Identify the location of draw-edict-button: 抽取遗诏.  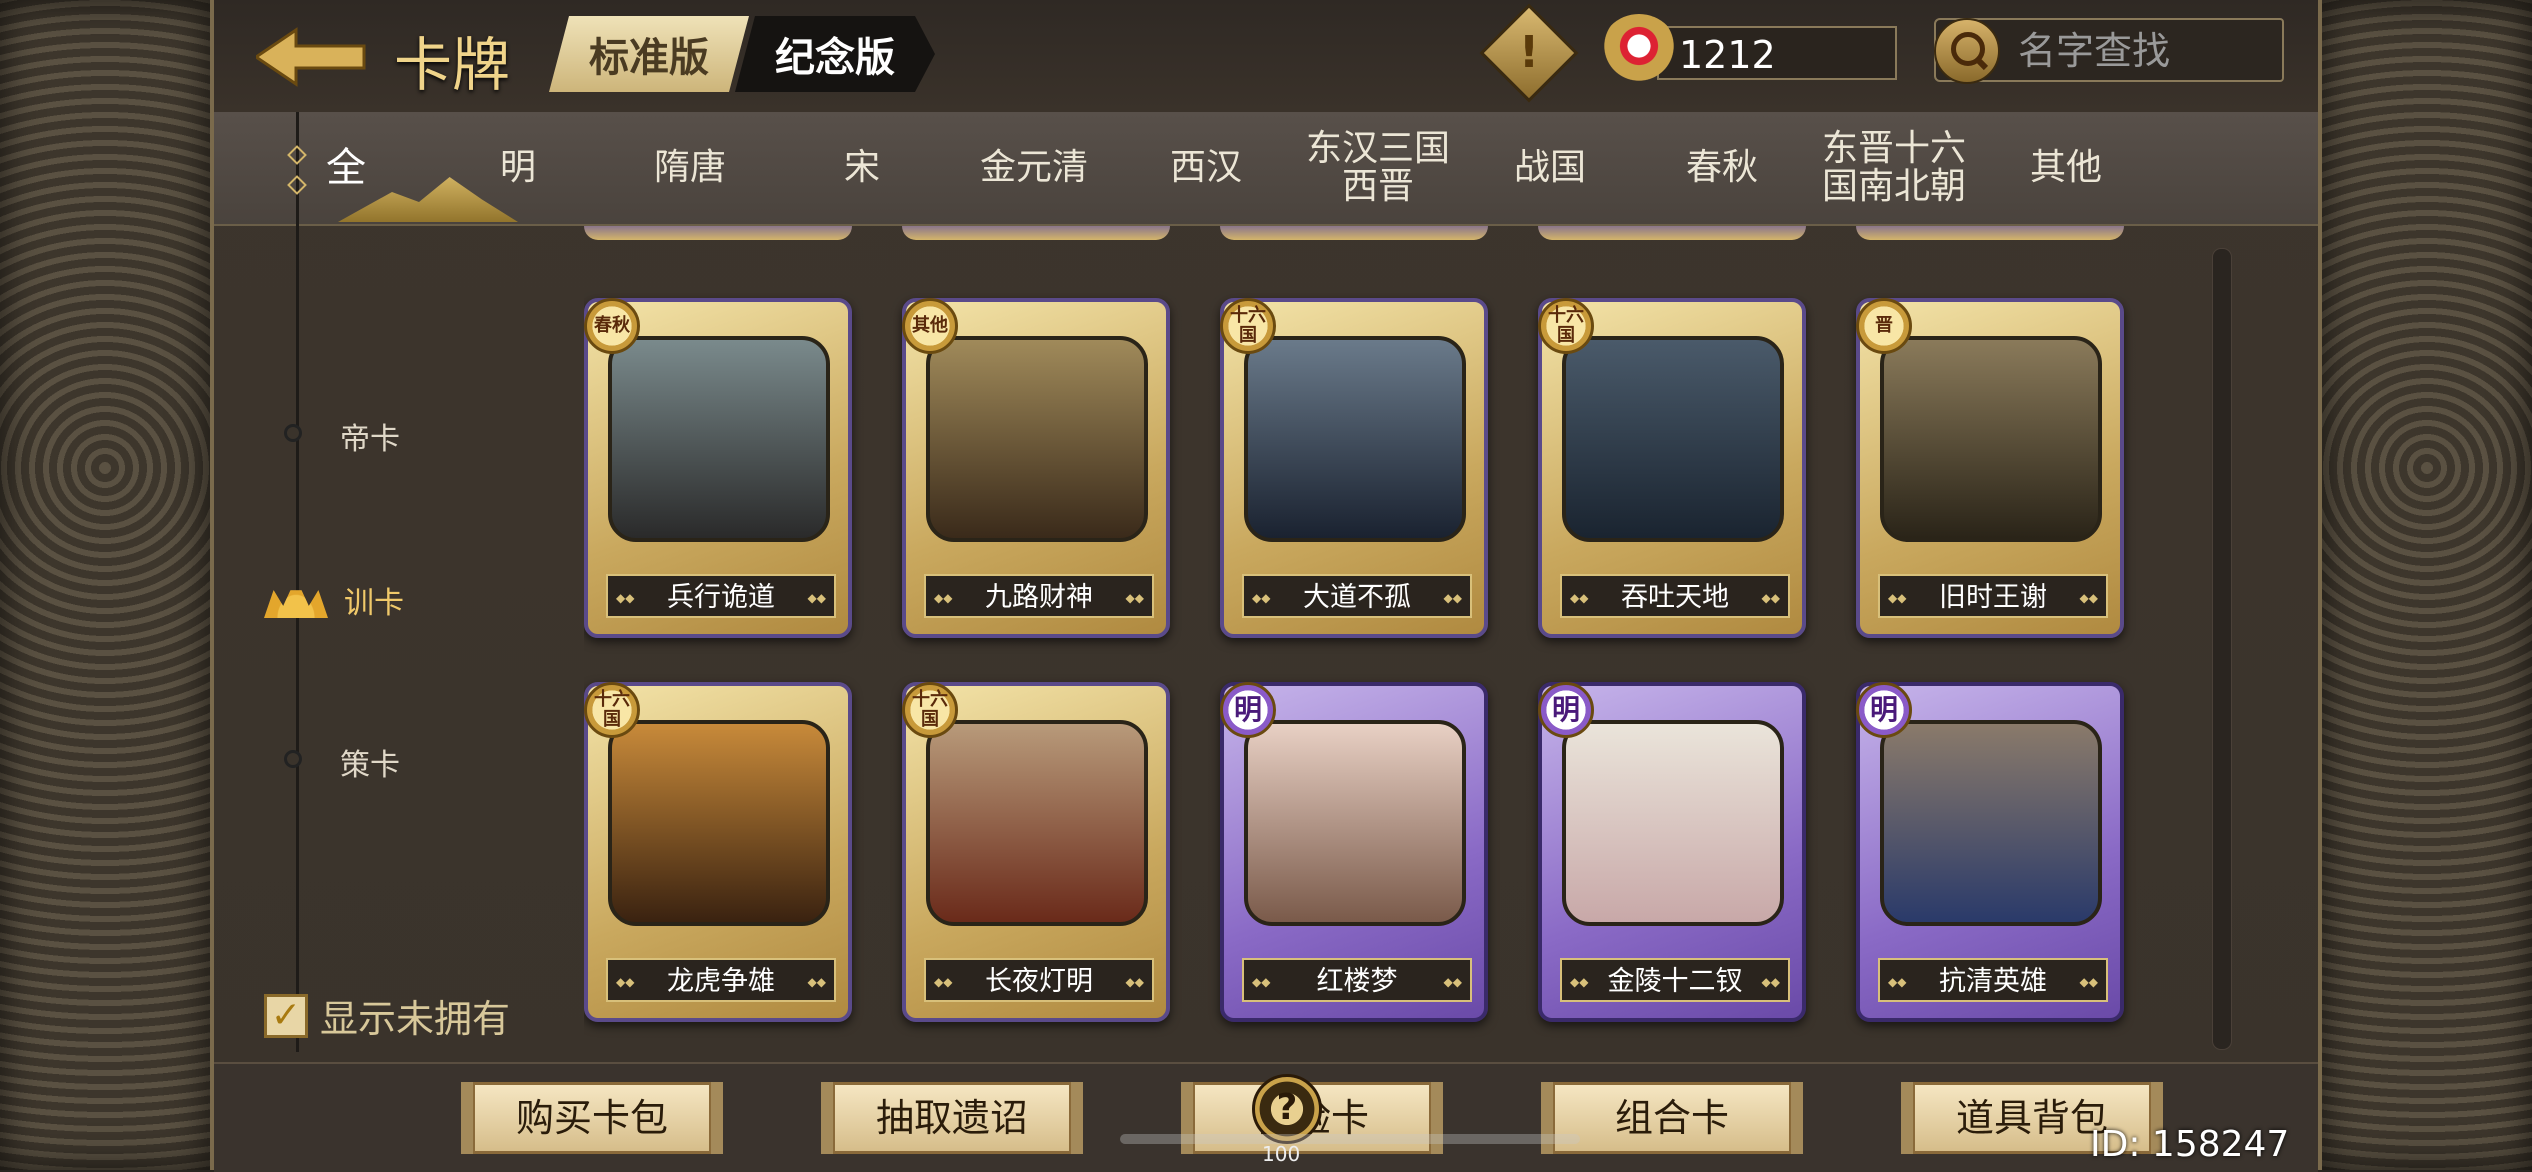
(952, 1118).